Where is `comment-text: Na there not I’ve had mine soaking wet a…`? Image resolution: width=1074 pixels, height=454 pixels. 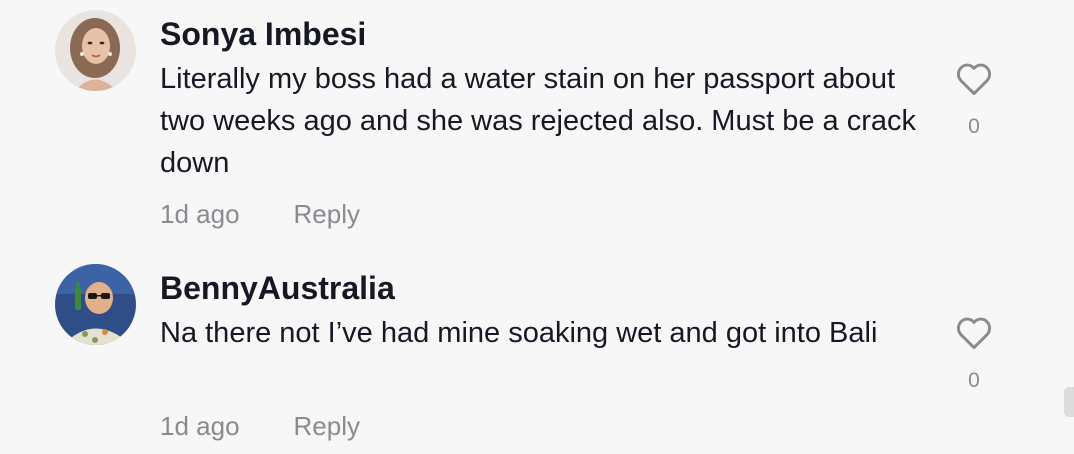
comment-text: Na there not I’ve had mine soaking wet a… is located at coordinates (519, 333).